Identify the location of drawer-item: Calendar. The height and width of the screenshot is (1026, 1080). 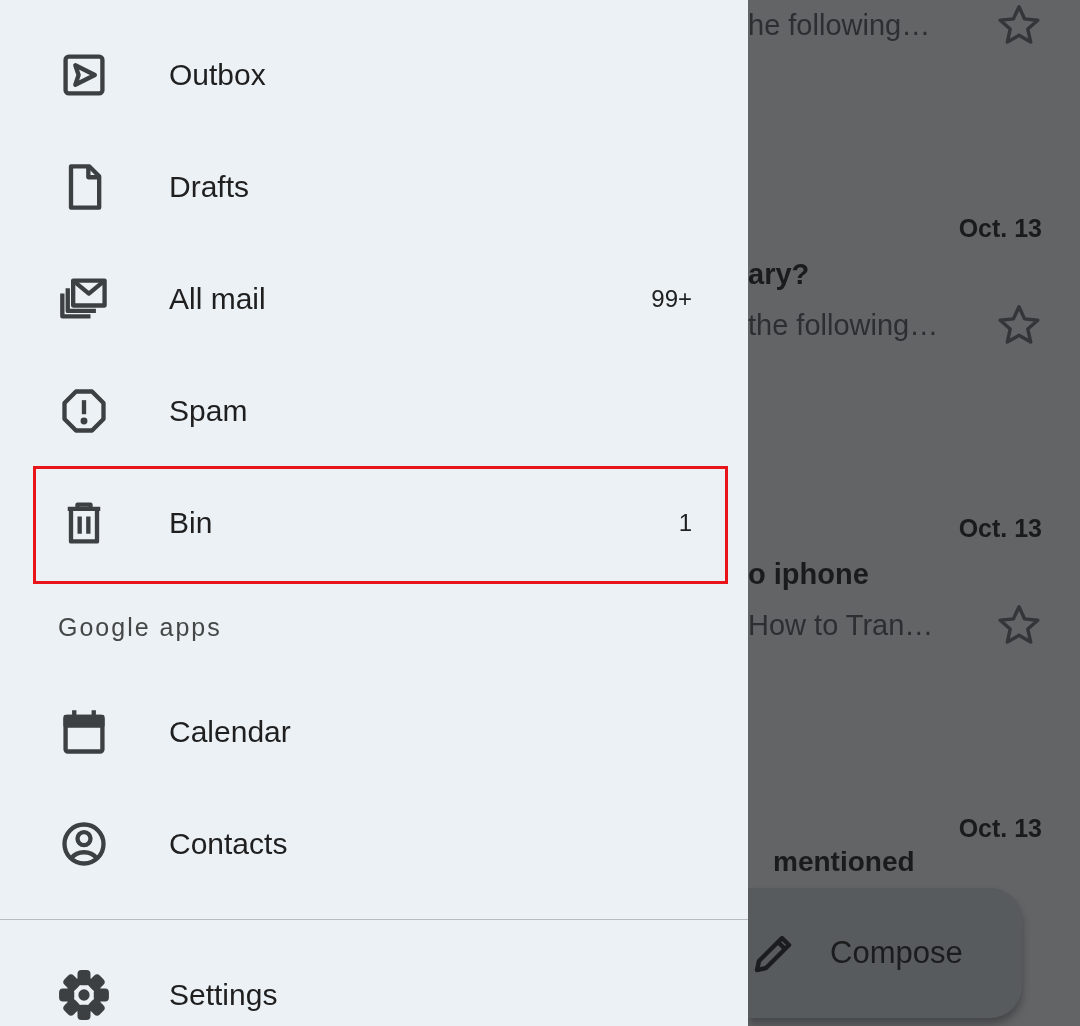
(374, 732).